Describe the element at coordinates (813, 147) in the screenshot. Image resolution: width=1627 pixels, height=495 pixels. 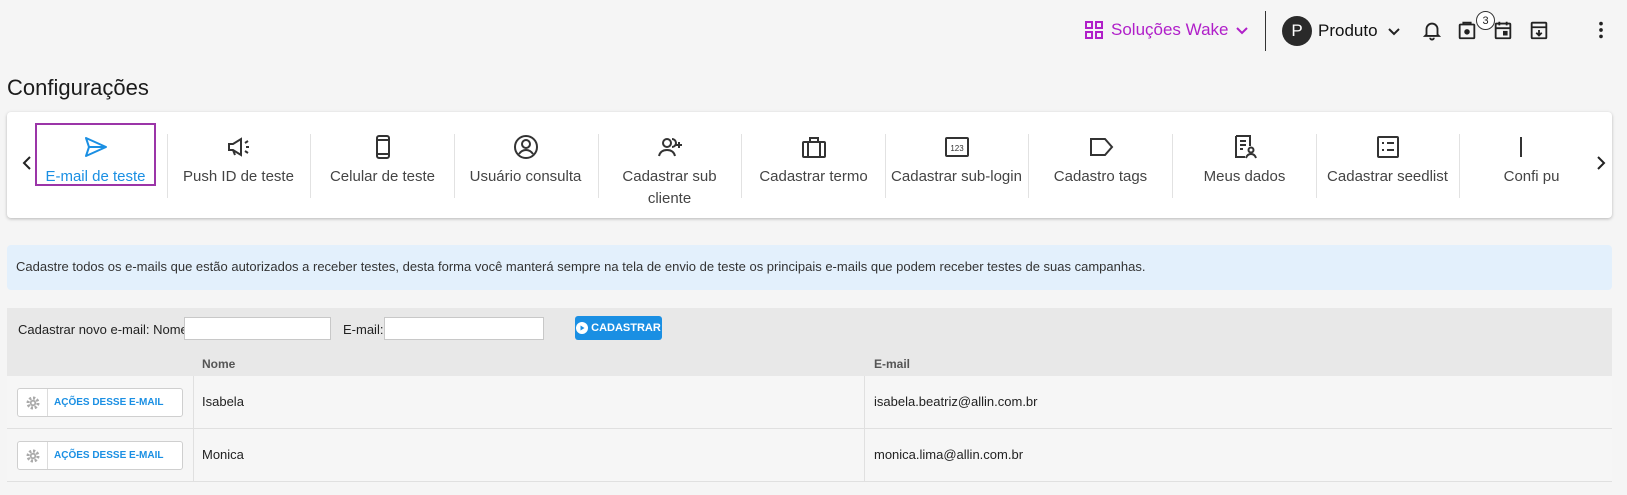
I see `briefcase-icon` at that location.